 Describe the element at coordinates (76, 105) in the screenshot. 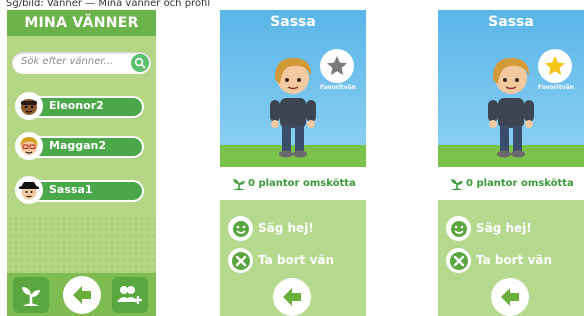

I see `friend-name: Eleonor2` at that location.